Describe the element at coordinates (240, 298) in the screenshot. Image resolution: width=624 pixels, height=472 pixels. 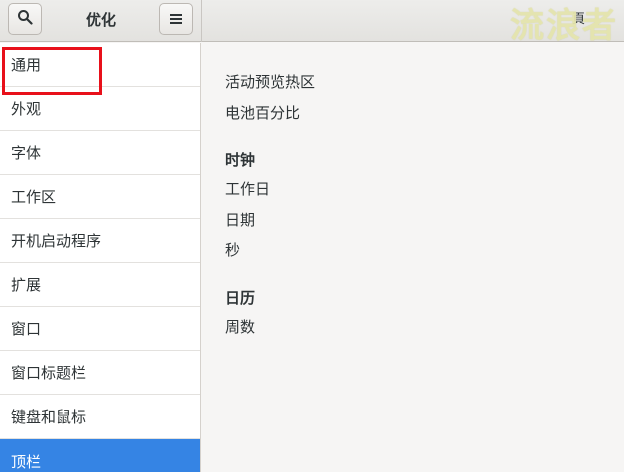
I see `calendar-section-title: 日历` at that location.